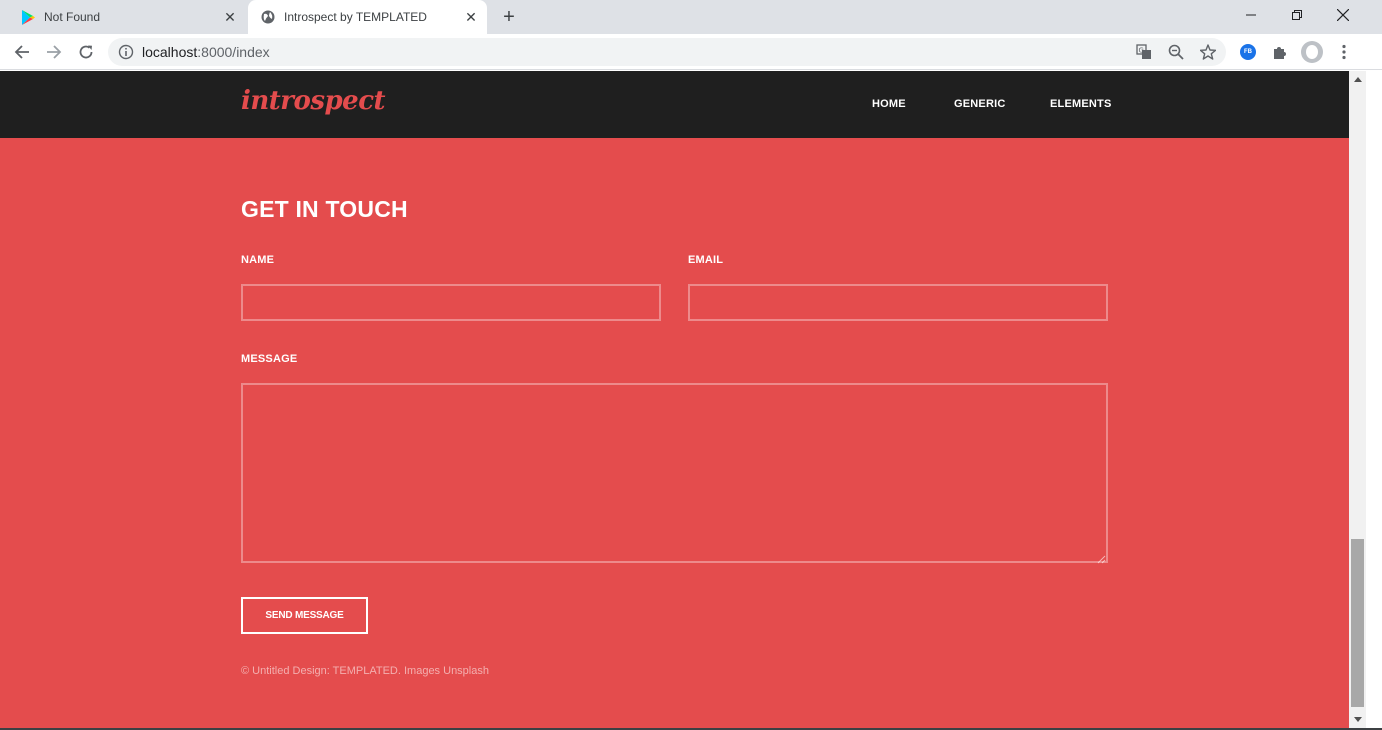 This screenshot has width=1382, height=730. I want to click on tab-not-found: Not Found ✕, so click(127, 17).